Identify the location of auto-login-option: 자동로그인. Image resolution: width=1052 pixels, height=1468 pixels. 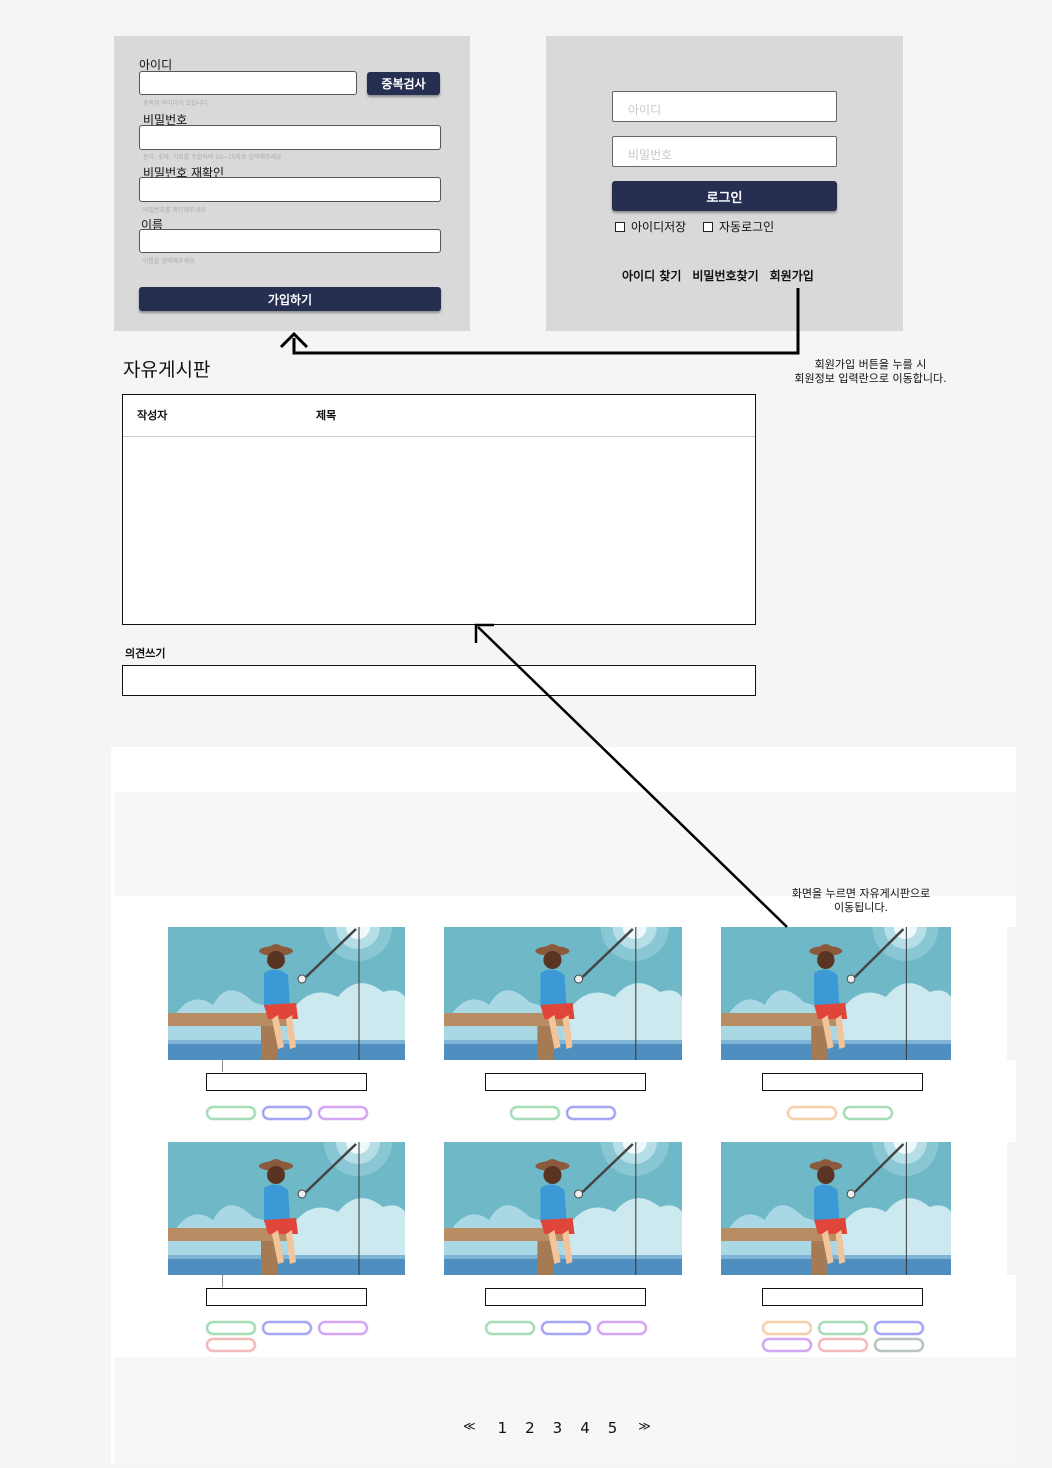
(738, 226).